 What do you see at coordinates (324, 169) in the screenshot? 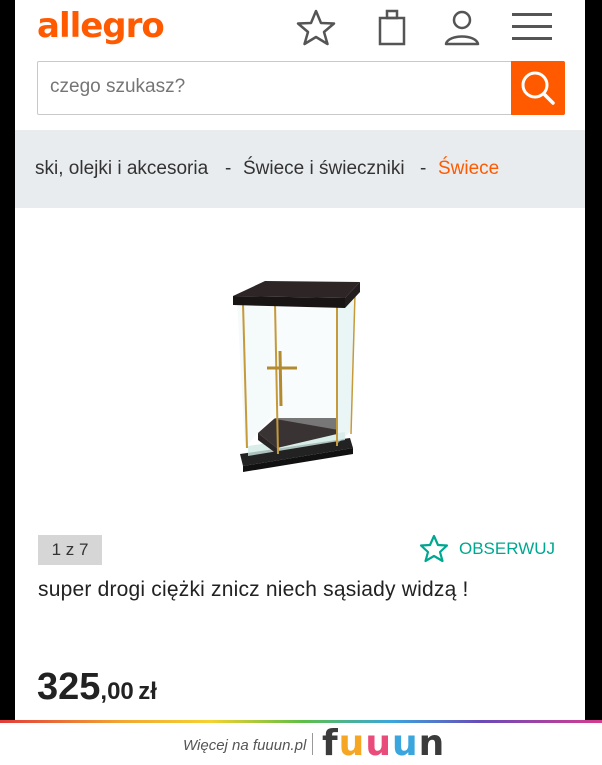
I see `breadcrumb-item: Świece i świeczniki` at bounding box center [324, 169].